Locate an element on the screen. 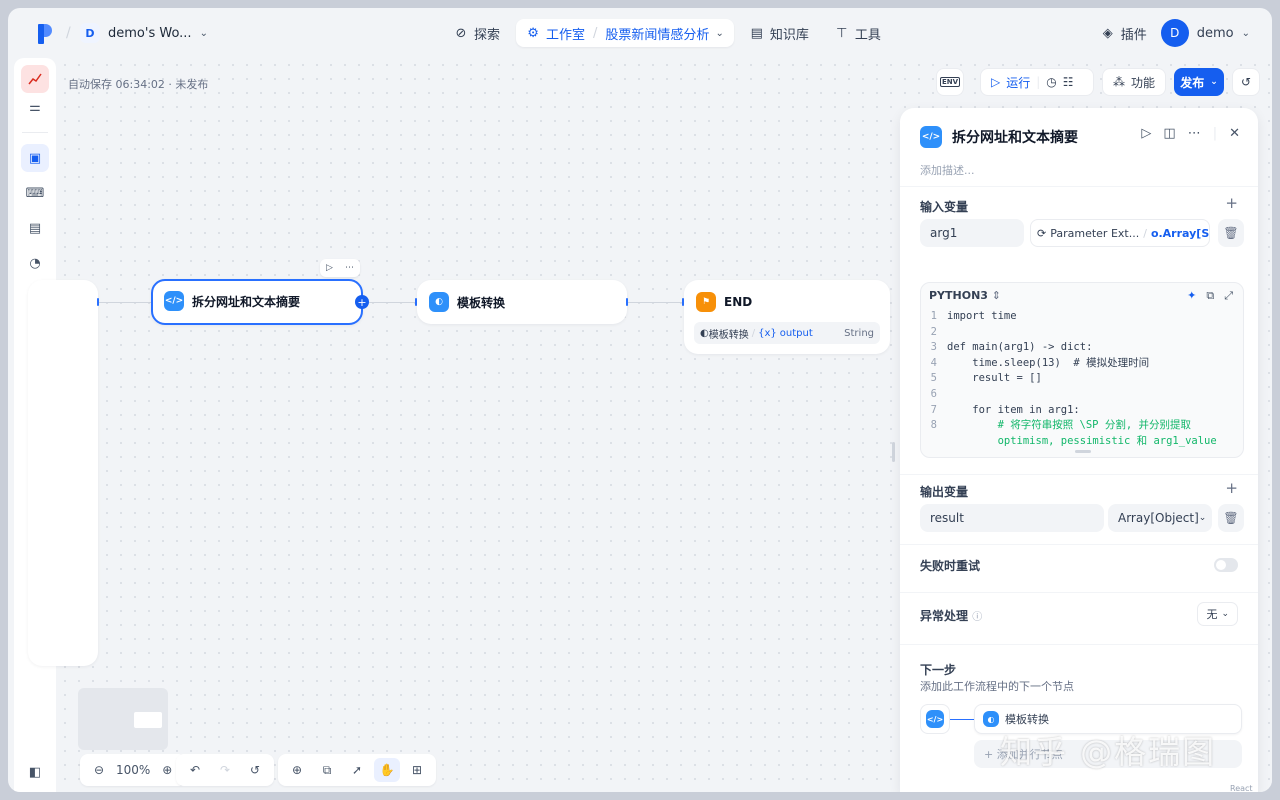 Image resolution: width=1280 pixels, height=800 pixels. code-line: 2 is located at coordinates (1082, 333).